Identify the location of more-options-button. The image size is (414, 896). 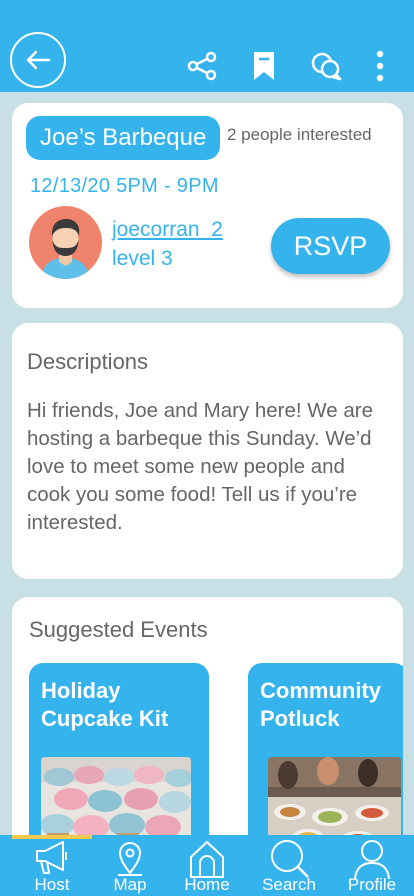
(380, 66).